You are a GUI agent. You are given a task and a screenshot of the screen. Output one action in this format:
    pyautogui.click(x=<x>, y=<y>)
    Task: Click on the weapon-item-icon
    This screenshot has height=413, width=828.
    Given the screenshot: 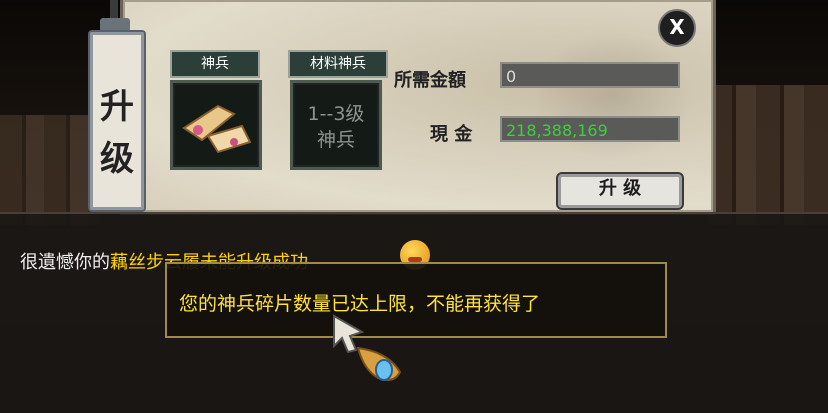 What is the action you would take?
    pyautogui.click(x=218, y=131)
    